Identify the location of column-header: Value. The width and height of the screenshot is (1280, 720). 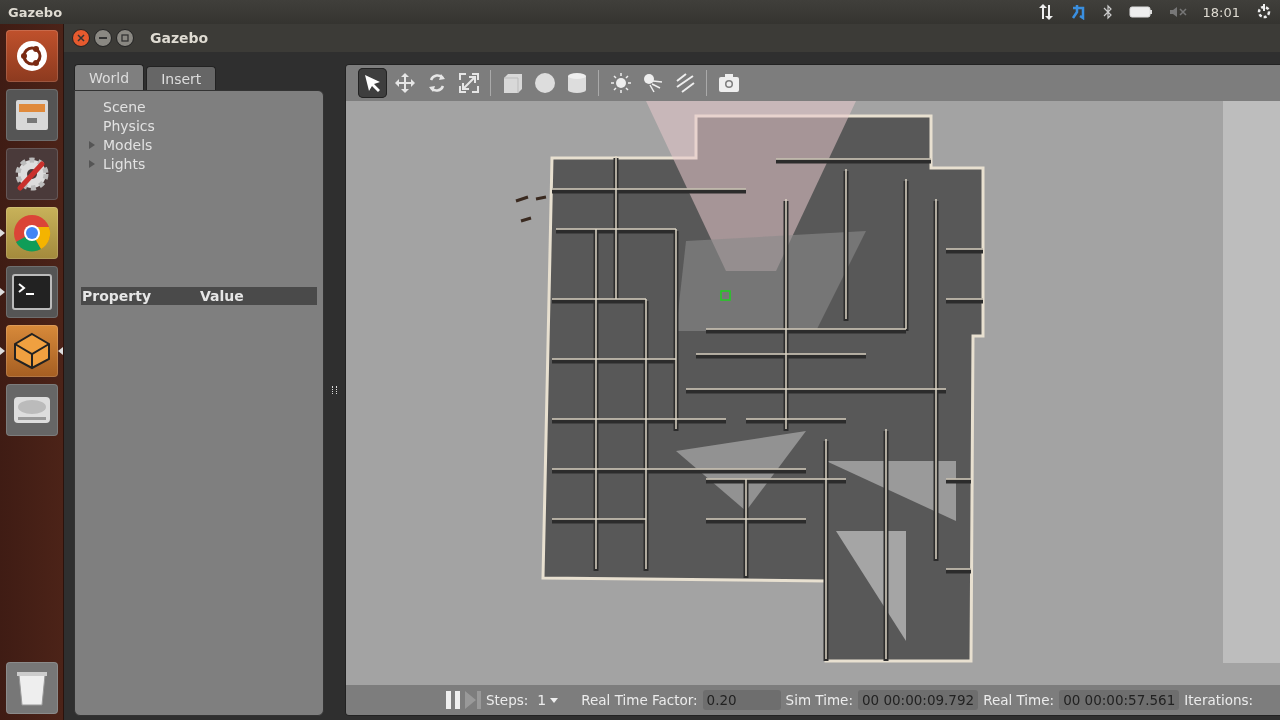
(222, 296).